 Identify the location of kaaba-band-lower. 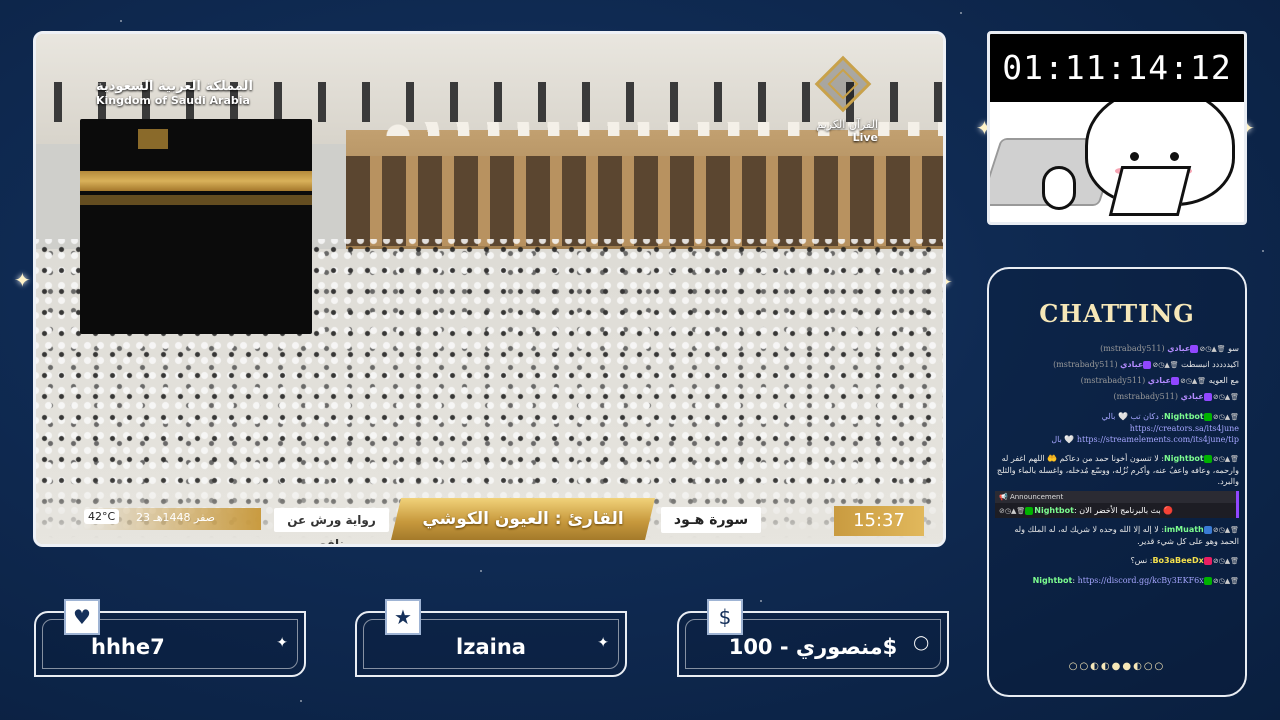
(196, 200).